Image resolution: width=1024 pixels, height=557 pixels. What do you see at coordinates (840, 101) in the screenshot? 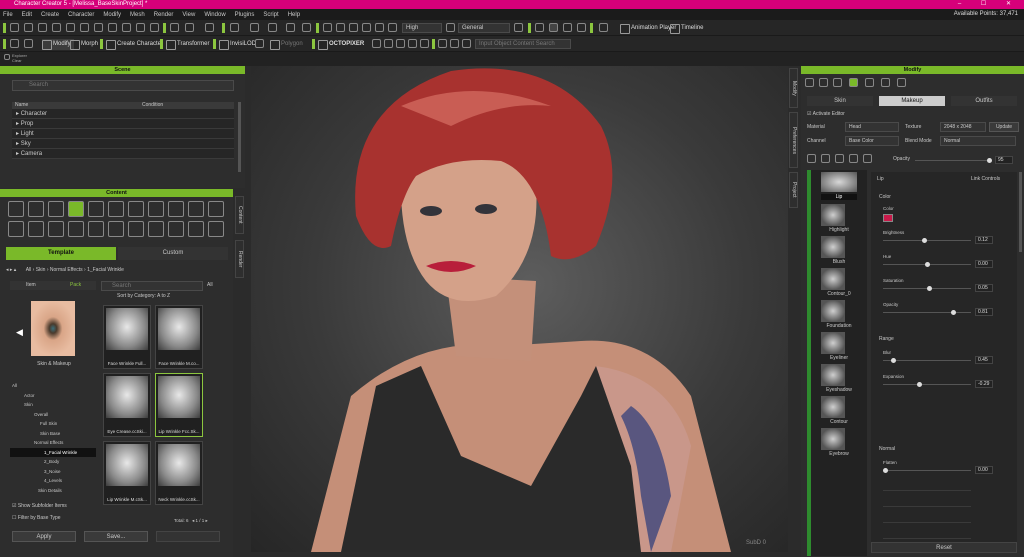
I see `tab-skin: Skin` at bounding box center [840, 101].